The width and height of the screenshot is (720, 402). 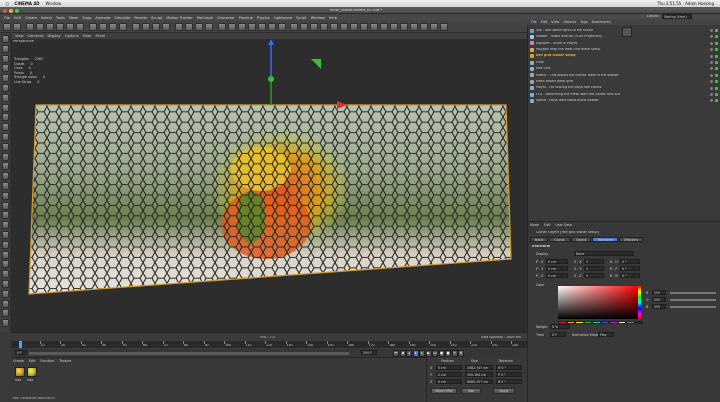 What do you see at coordinates (72, 36) in the screenshot?
I see `viewport-menu-item: Options` at bounding box center [72, 36].